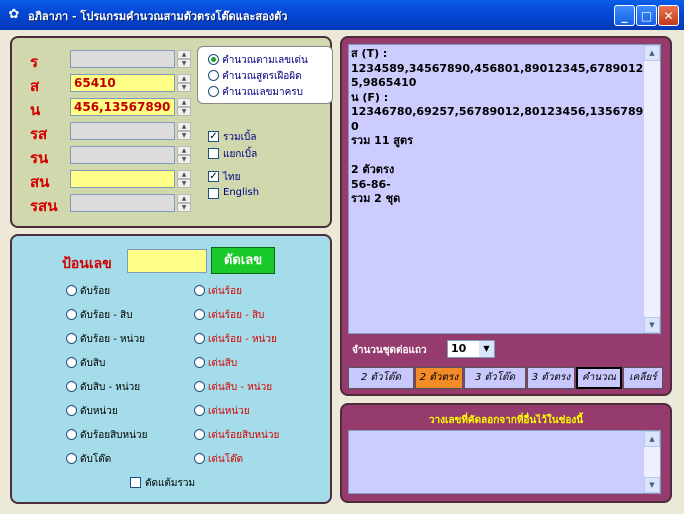 The height and width of the screenshot is (514, 684). I want to click on calc-mode-label-1: คำนวณตามเลขเด่น, so click(265, 60).